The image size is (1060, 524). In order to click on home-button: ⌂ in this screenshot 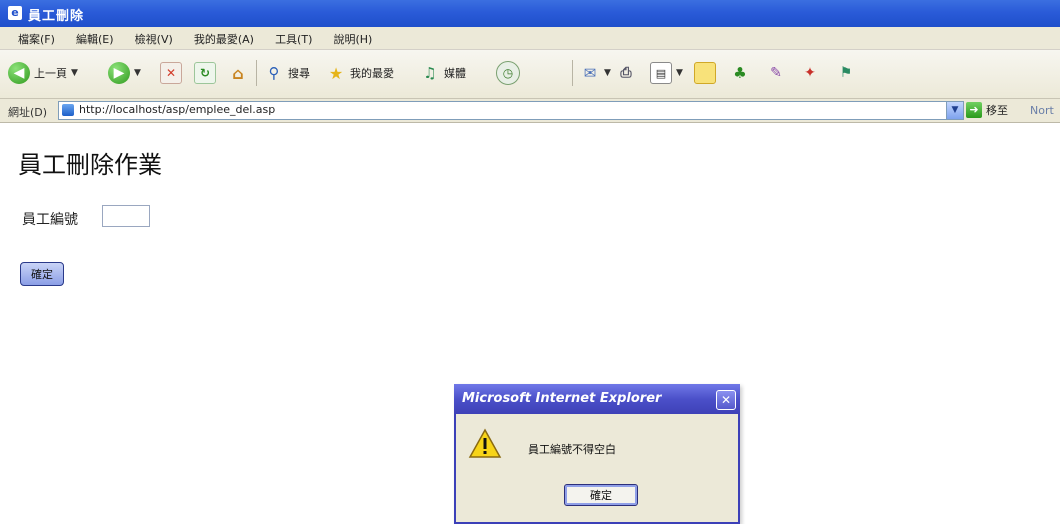, I will do `click(238, 73)`.